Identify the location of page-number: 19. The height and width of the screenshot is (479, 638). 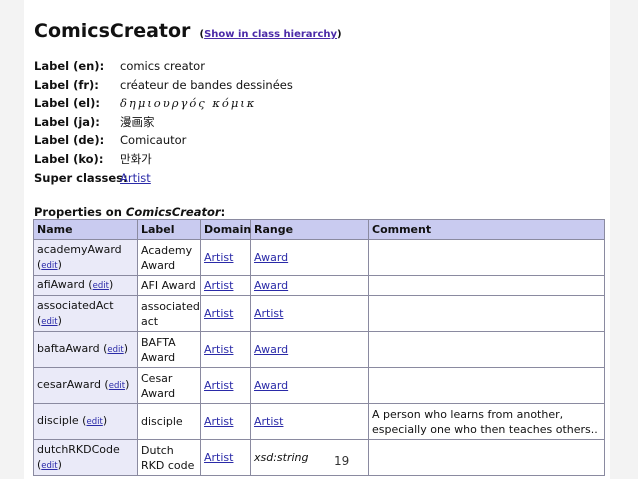
(342, 461).